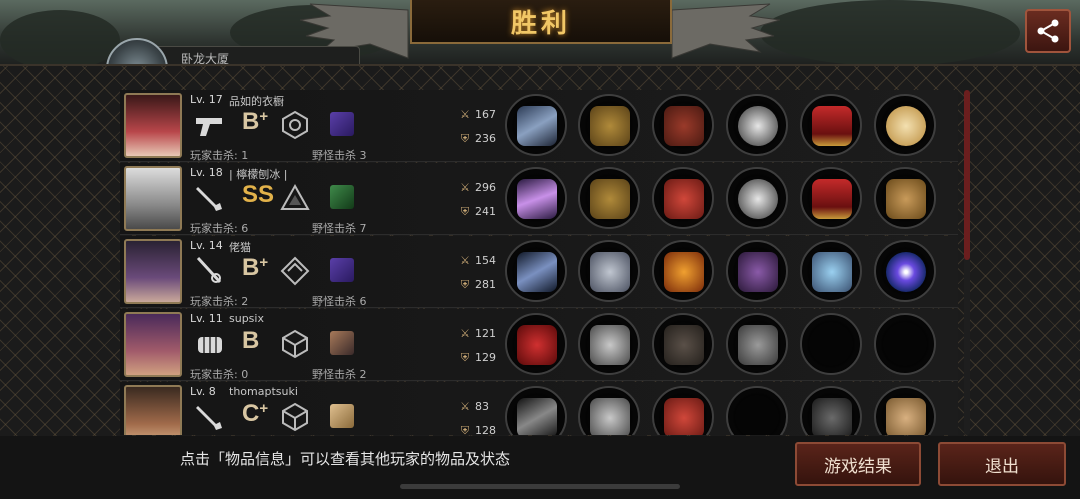 The height and width of the screenshot is (499, 1080). What do you see at coordinates (477, 358) in the screenshot?
I see `defense-stat: ⛨ 129` at bounding box center [477, 358].